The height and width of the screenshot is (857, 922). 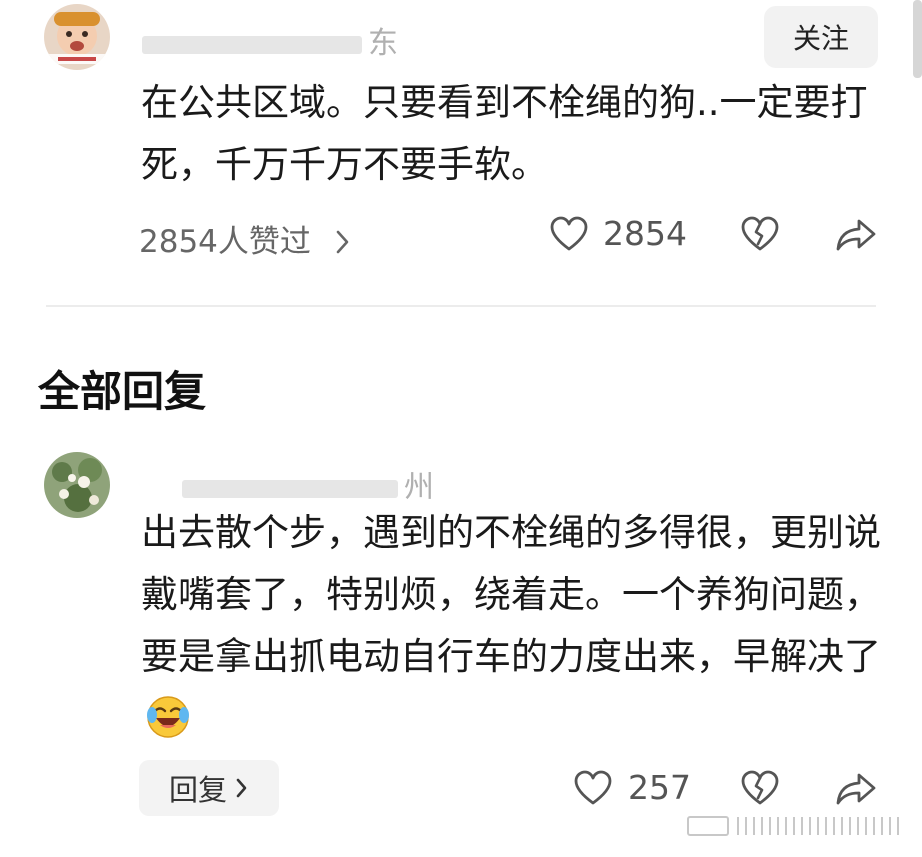 I want to click on username: 东, so click(x=270, y=40).